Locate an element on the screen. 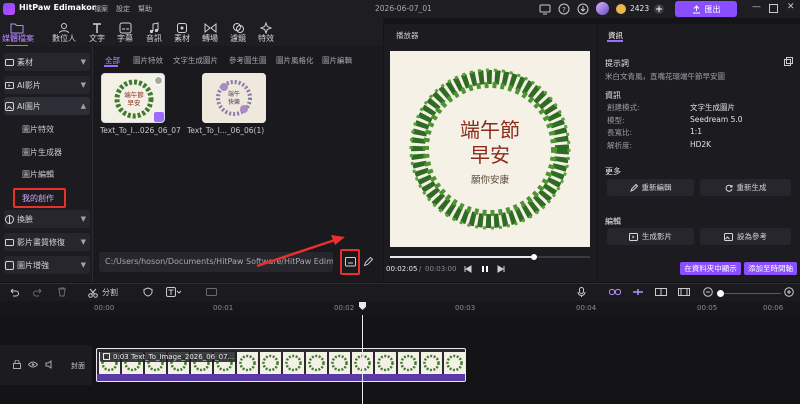 This screenshot has width=800, height=404. user-avatar is located at coordinates (602, 8).